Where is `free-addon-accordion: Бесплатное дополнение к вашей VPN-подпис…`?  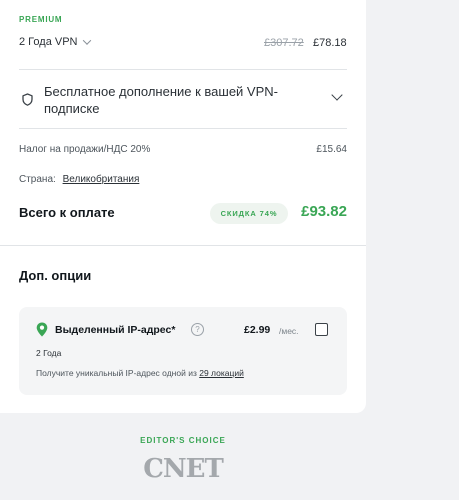 free-addon-accordion: Бесплатное дополнение к вашей VPN-подпис… is located at coordinates (183, 101).